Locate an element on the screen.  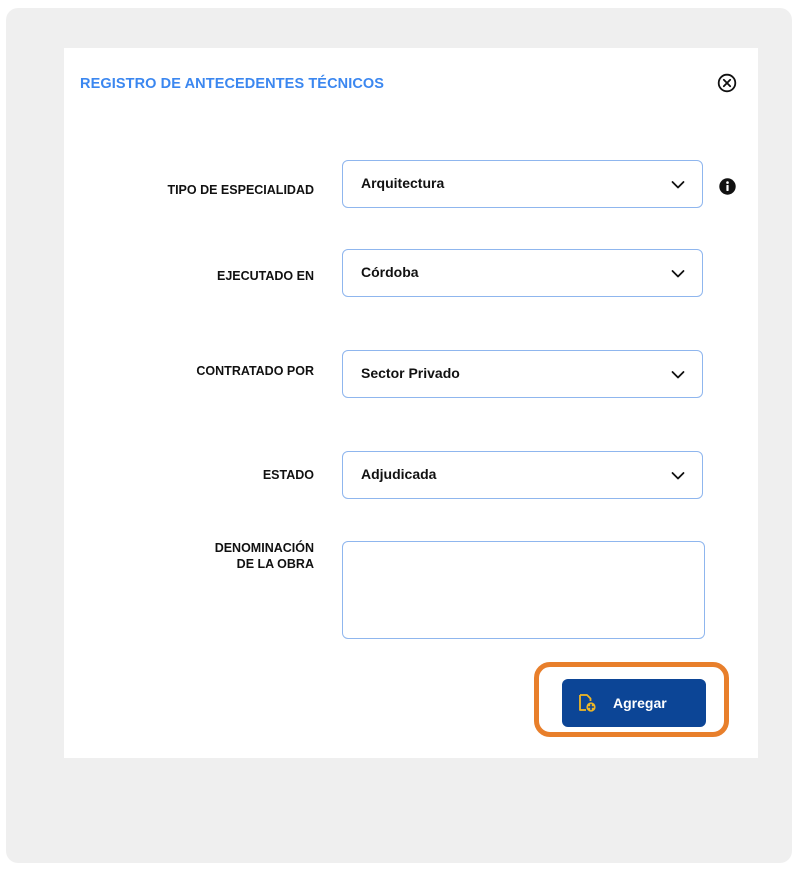
contratado-select: Sector Privado is located at coordinates (522, 374).